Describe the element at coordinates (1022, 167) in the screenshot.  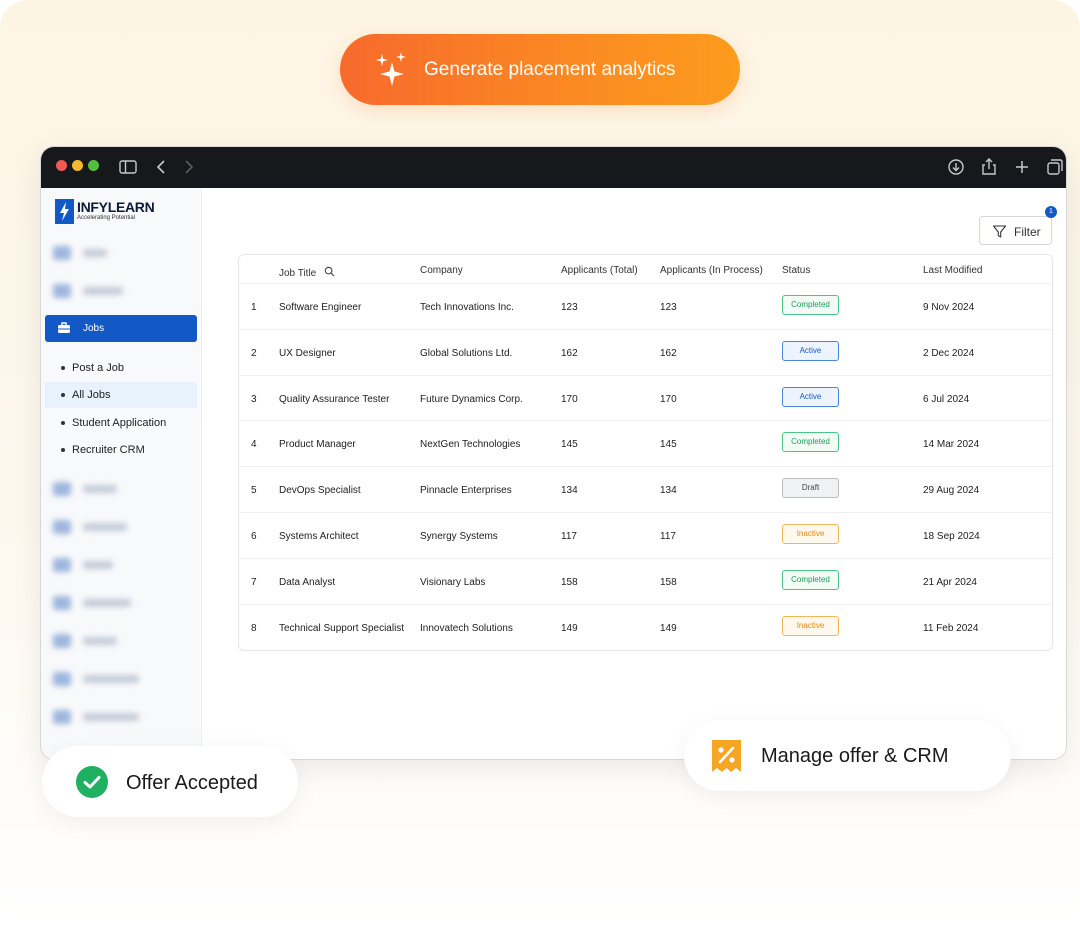
I see `new-tab-icon` at that location.